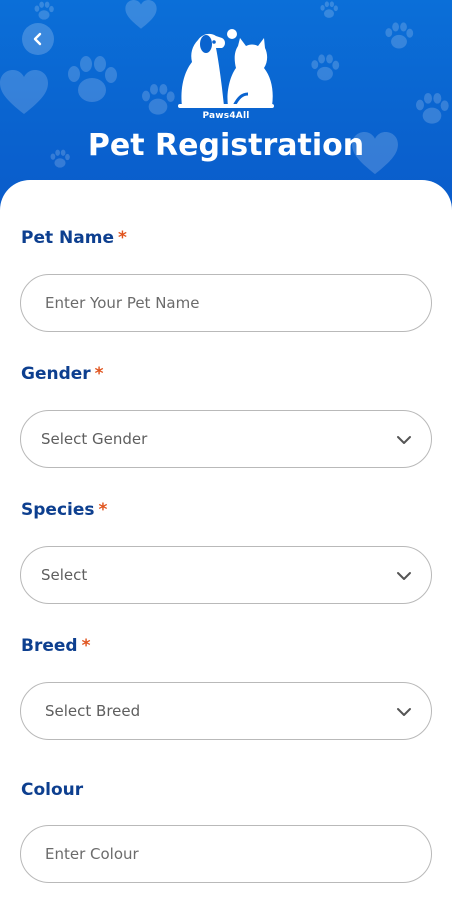 Image resolution: width=452 pixels, height=920 pixels. I want to click on gender-selected-value: Select Gender, so click(94, 439).